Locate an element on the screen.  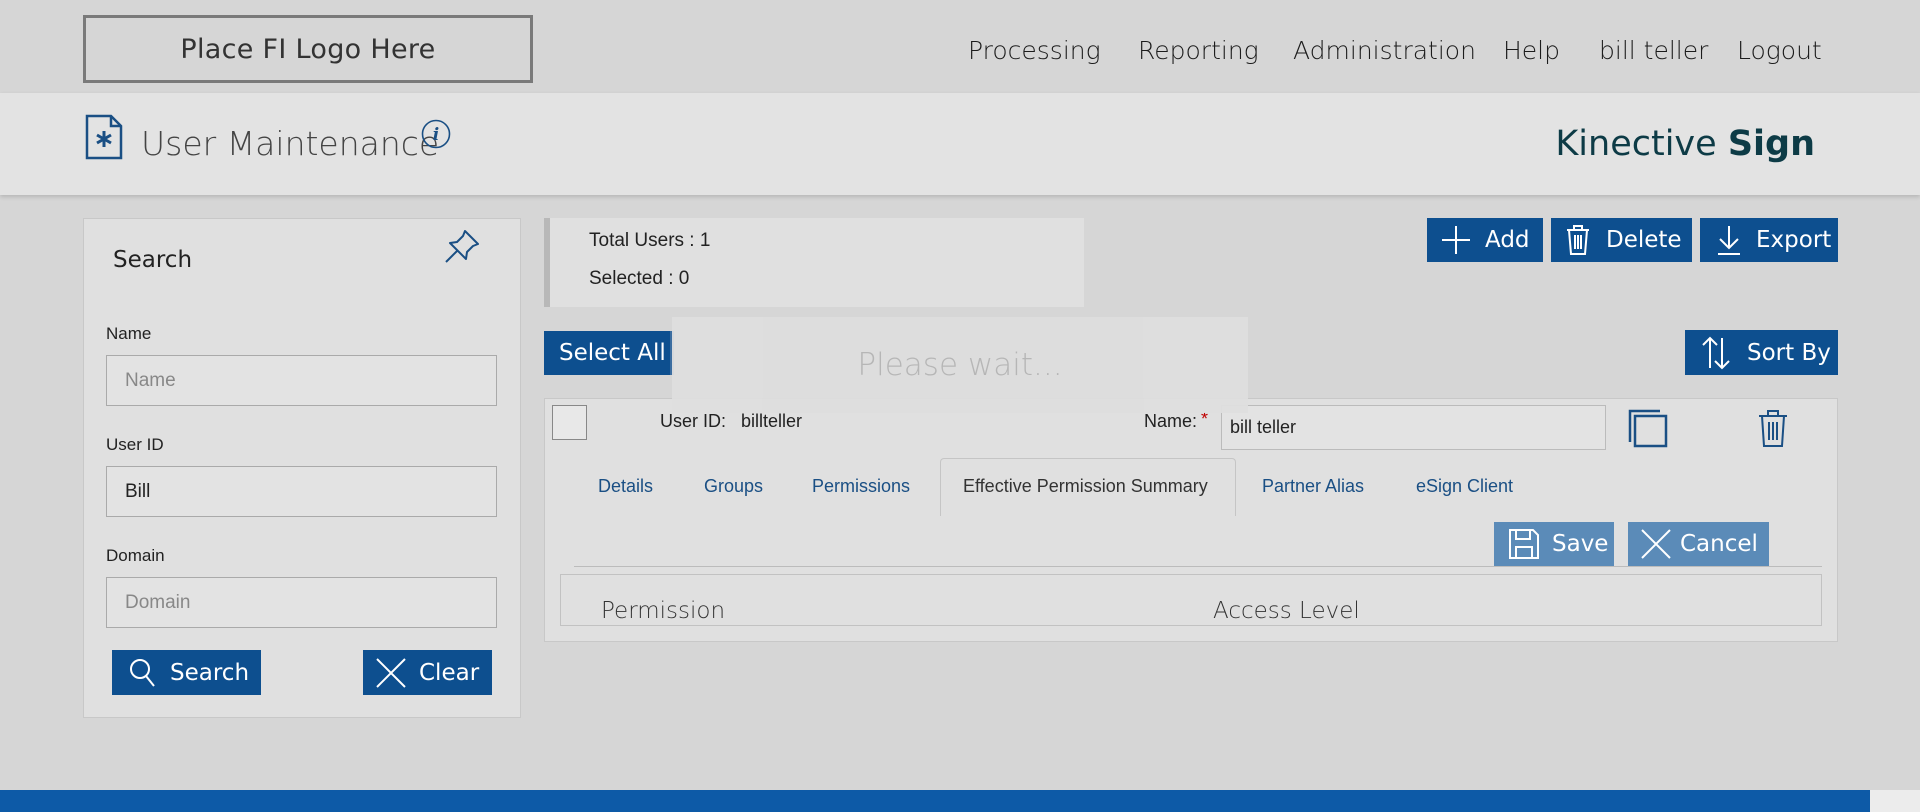
delete-button-label: Delete is located at coordinates (1644, 240).